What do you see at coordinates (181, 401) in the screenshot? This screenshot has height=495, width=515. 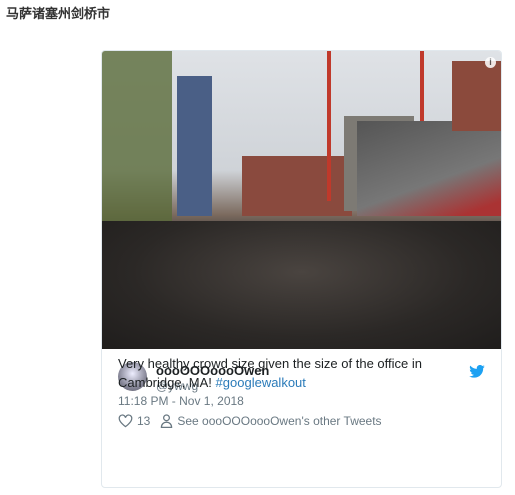 I see `tweet-timestamp: 11:18 PM - Nov 1, 2018` at bounding box center [181, 401].